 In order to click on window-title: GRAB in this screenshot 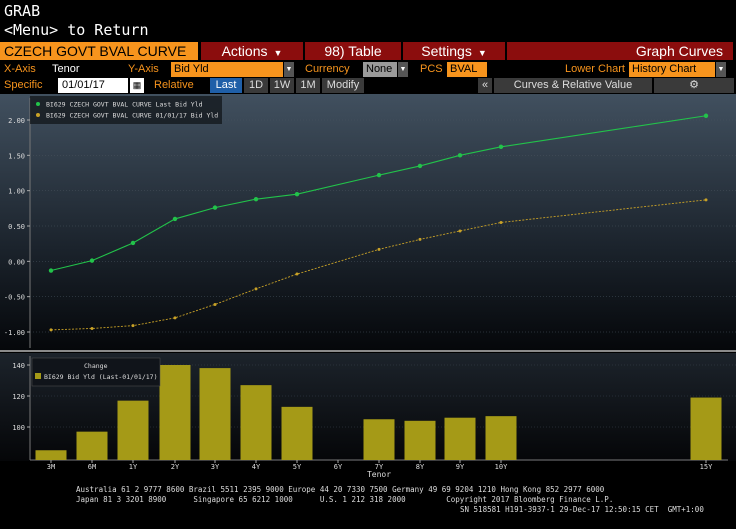, I will do `click(22, 11)`.